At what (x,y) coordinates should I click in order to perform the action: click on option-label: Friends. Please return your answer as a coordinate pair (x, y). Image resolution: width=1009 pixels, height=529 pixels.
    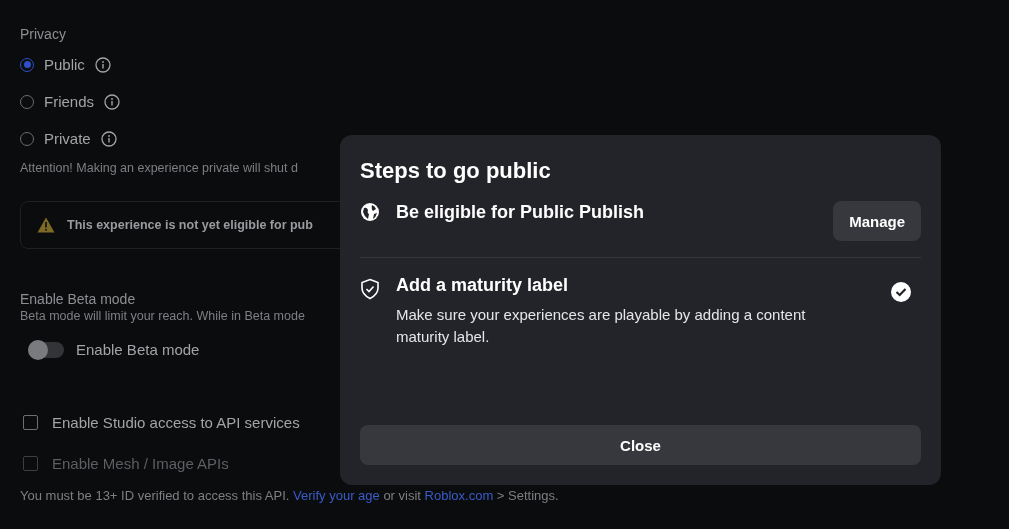
    Looking at the image, I should click on (69, 101).